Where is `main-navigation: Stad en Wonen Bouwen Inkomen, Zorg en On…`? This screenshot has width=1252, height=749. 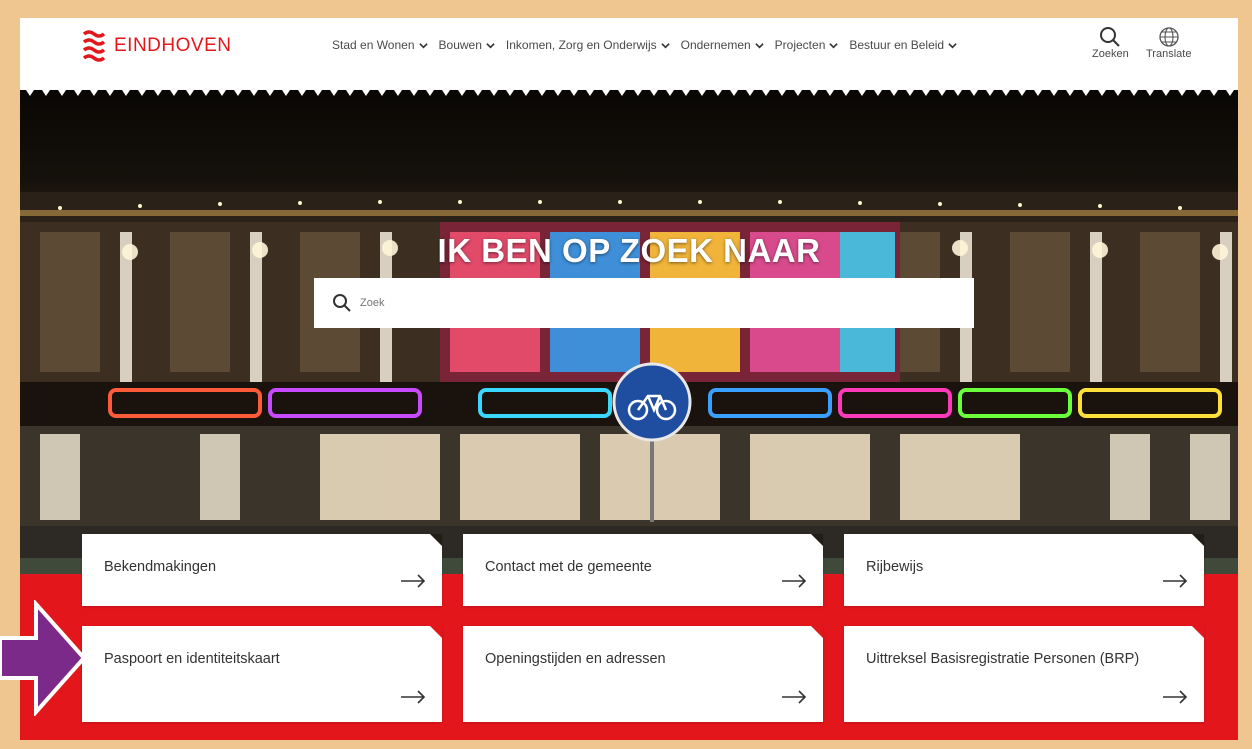 main-navigation: Stad en Wonen Bouwen Inkomen, Zorg en On… is located at coordinates (650, 45).